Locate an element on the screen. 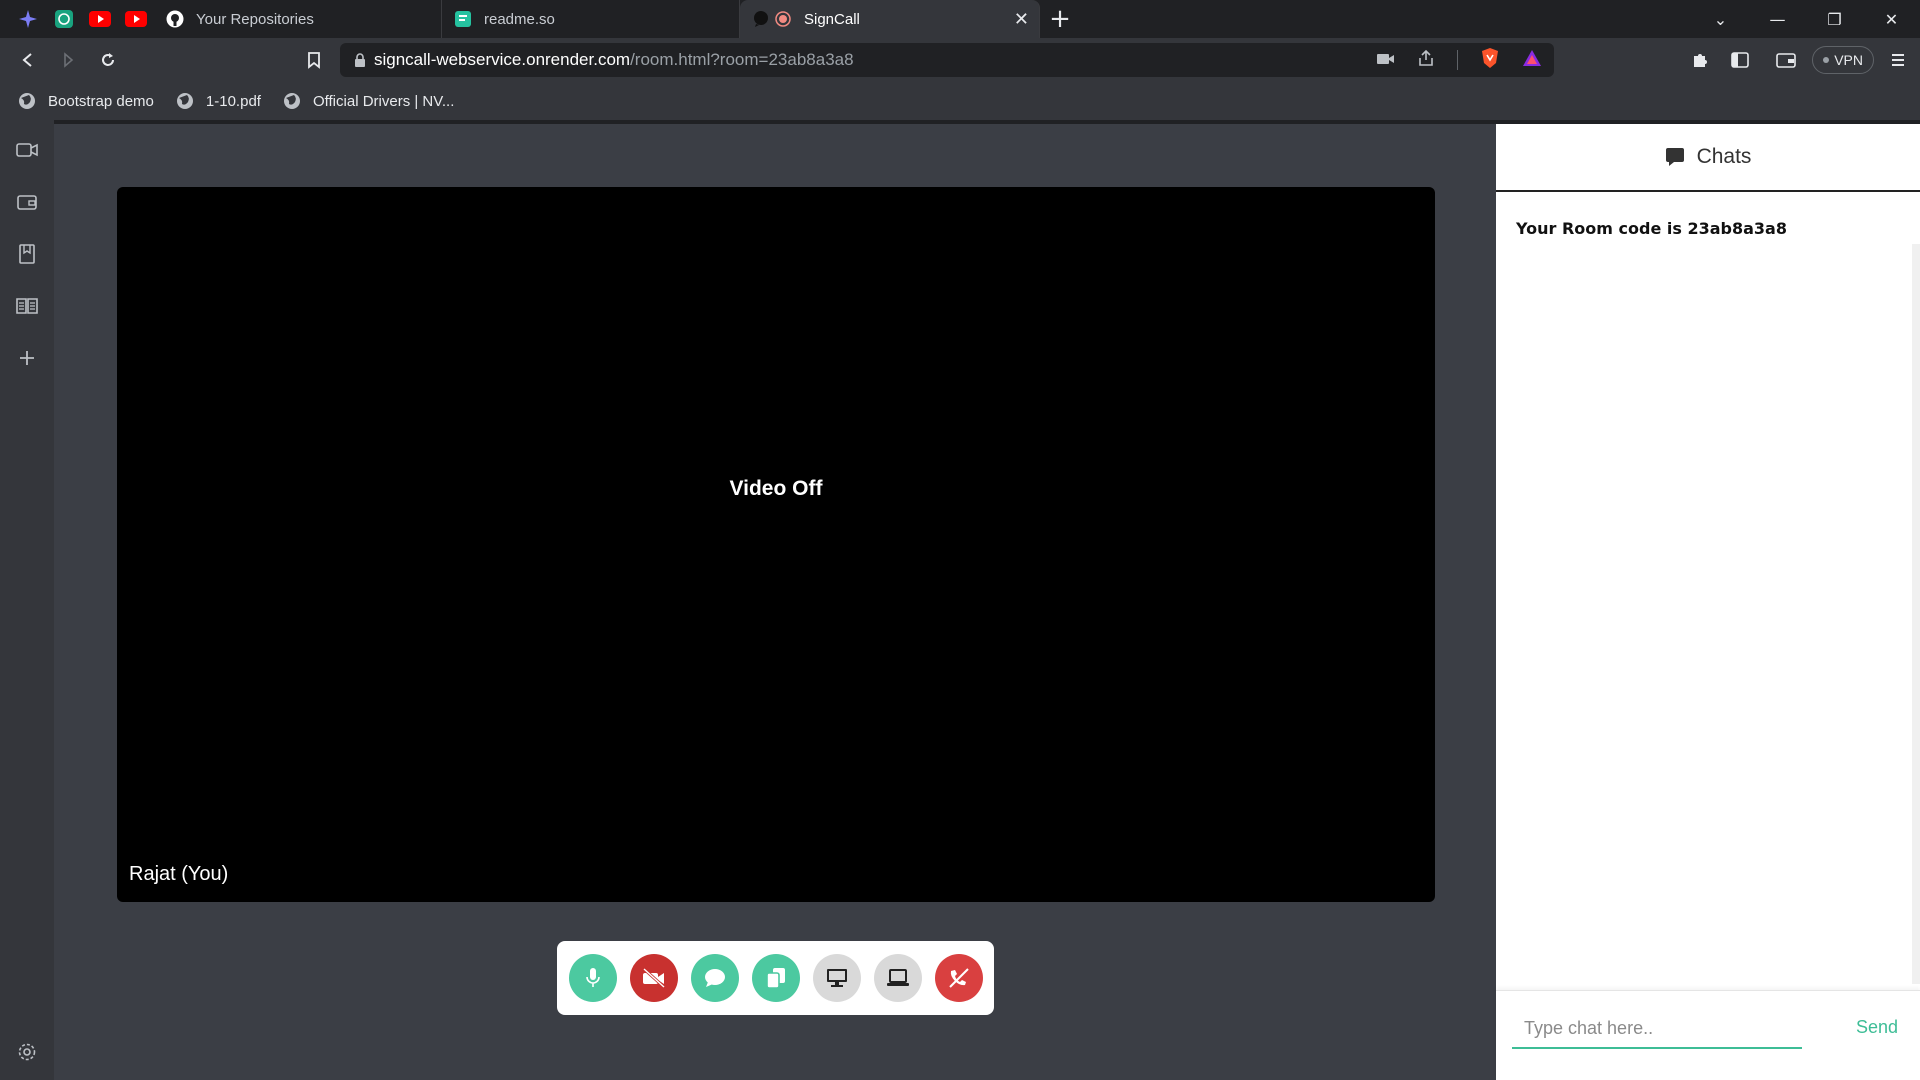  copy-room-button is located at coordinates (775, 978).